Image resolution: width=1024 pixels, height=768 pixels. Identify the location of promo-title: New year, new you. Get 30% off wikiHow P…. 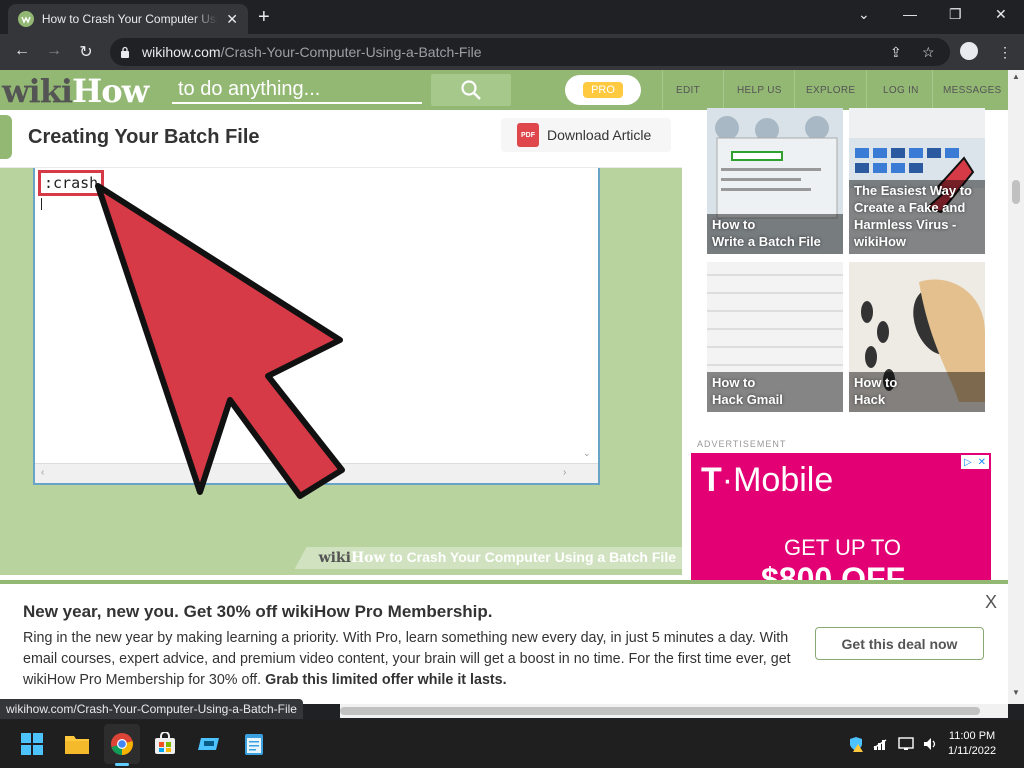
(258, 611).